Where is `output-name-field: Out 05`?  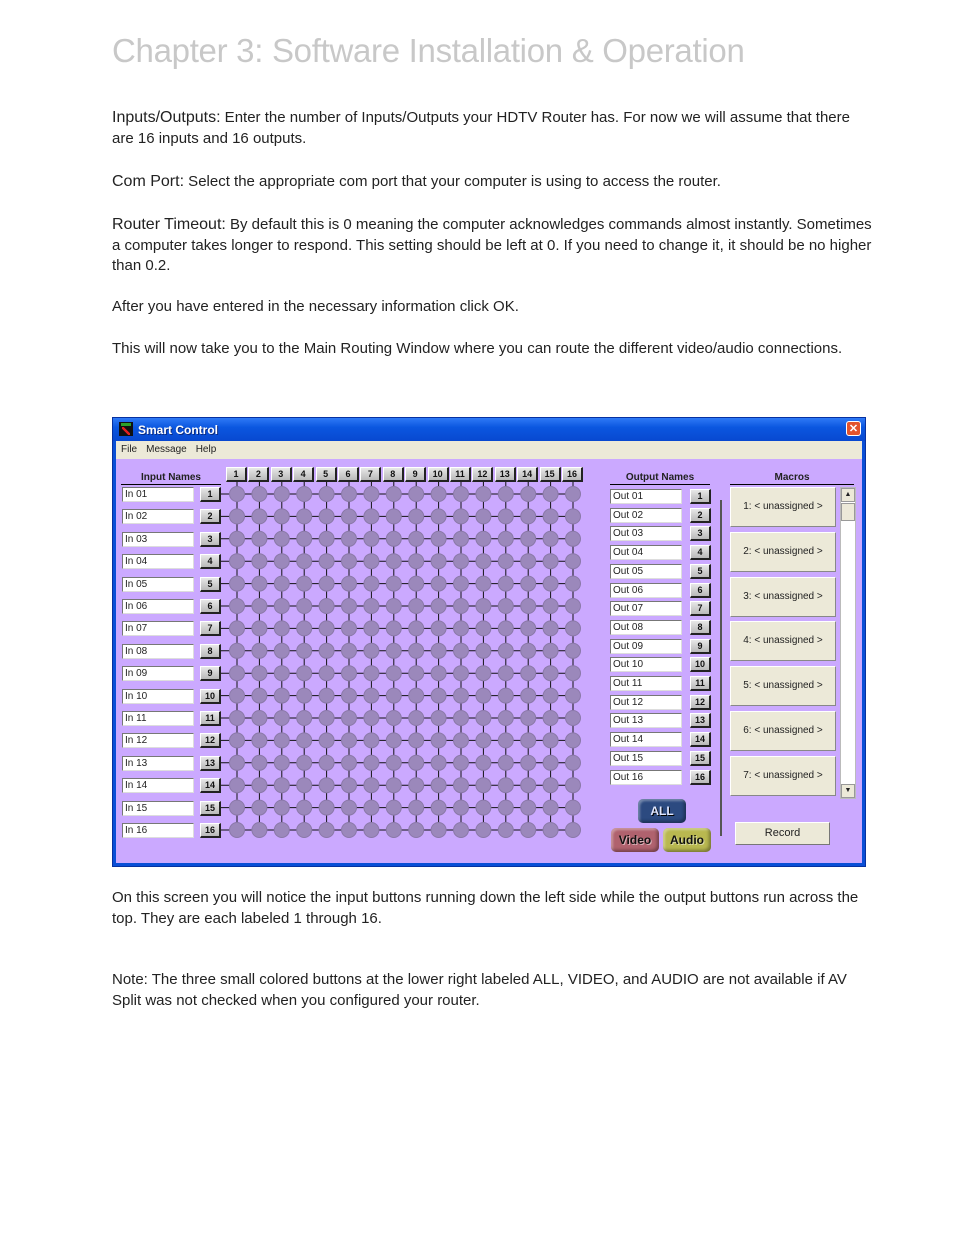
output-name-field: Out 05 is located at coordinates (646, 571).